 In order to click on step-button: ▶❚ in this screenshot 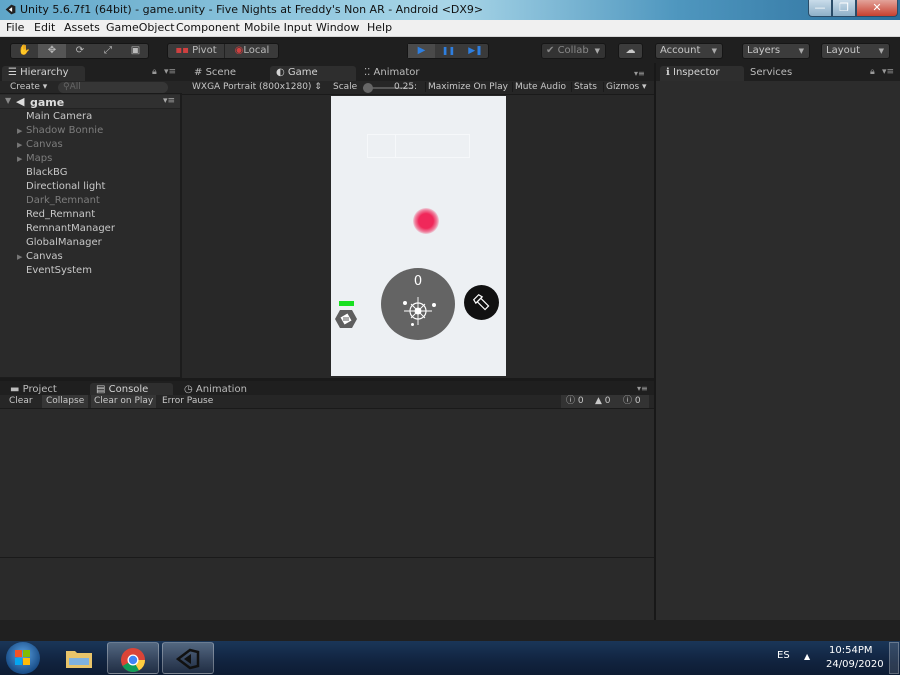, I will do `click(475, 51)`.